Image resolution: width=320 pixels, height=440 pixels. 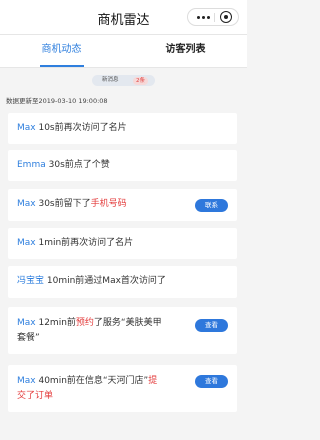 What do you see at coordinates (61, 51) in the screenshot?
I see `tab-business-activity: 商机动态` at bounding box center [61, 51].